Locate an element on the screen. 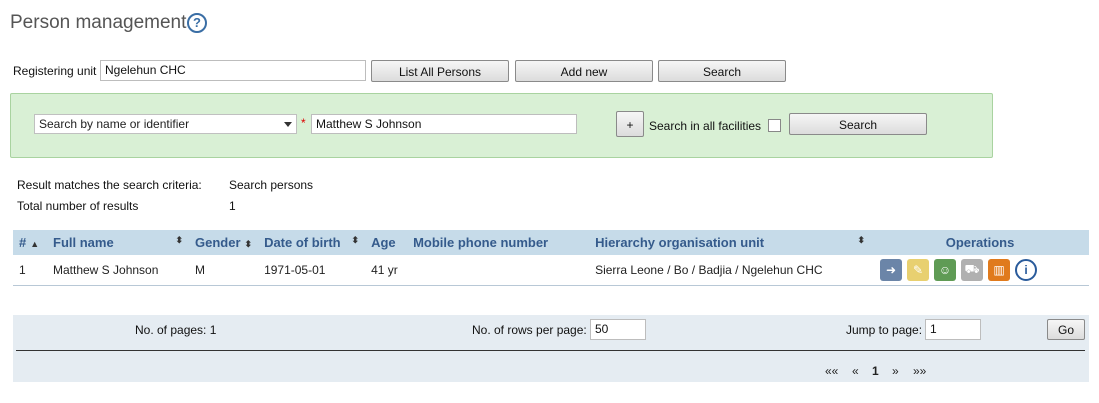 The image size is (1099, 403). col-gender: Gender ⬍ is located at coordinates (224, 242).